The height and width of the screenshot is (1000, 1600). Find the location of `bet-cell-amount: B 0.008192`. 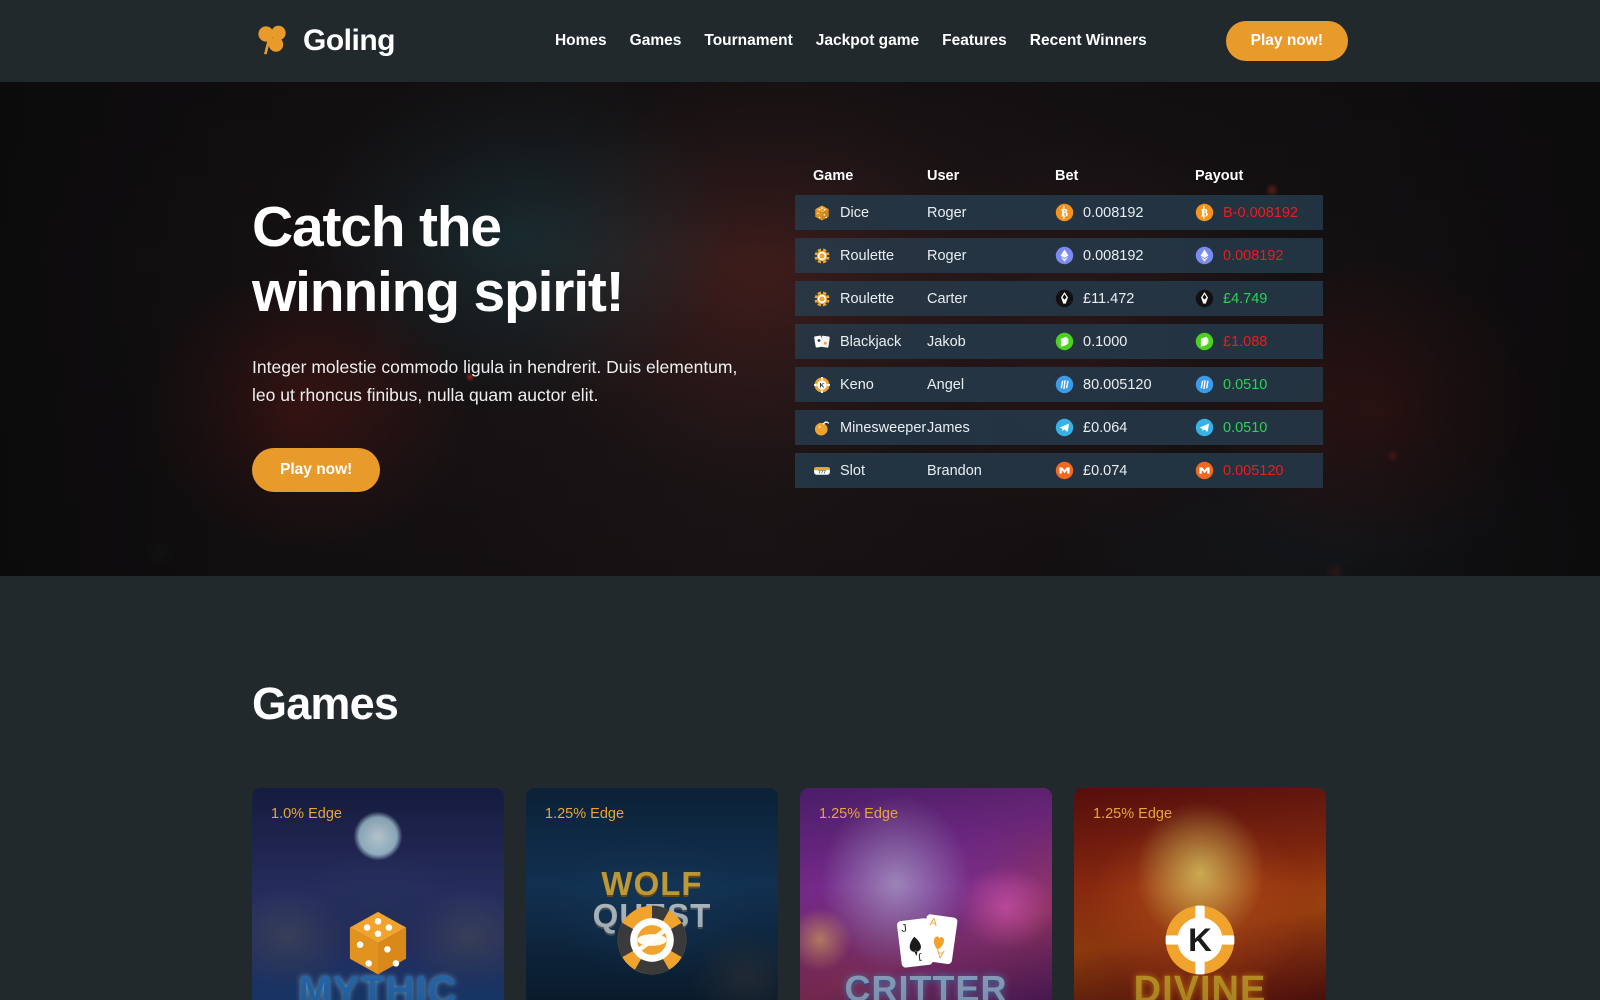

bet-cell-amount: B 0.008192 is located at coordinates (1125, 212).